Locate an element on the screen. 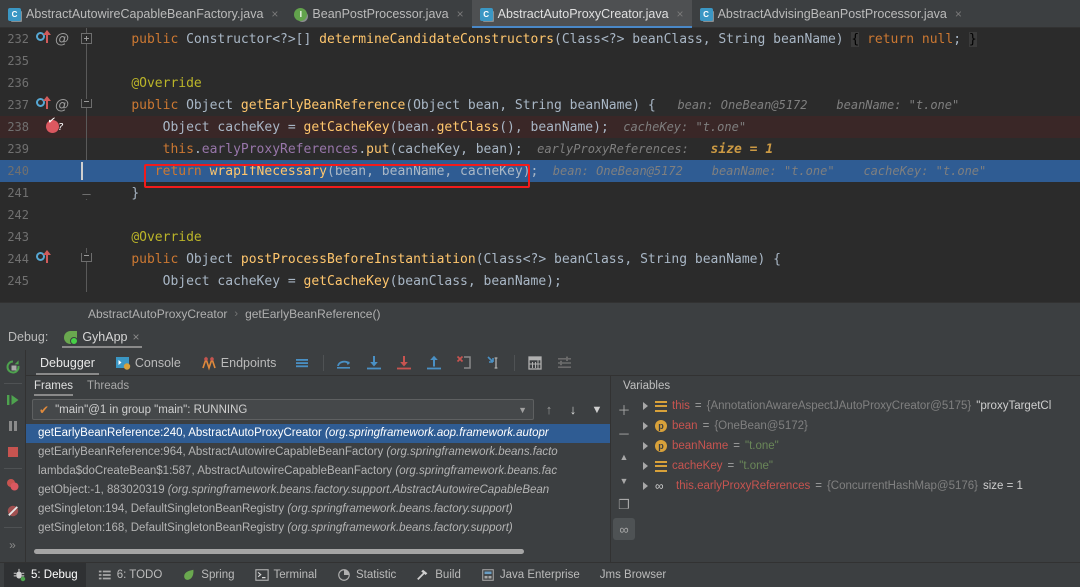 This screenshot has width=1080, height=587. editor-line: 241 } is located at coordinates (540, 193).